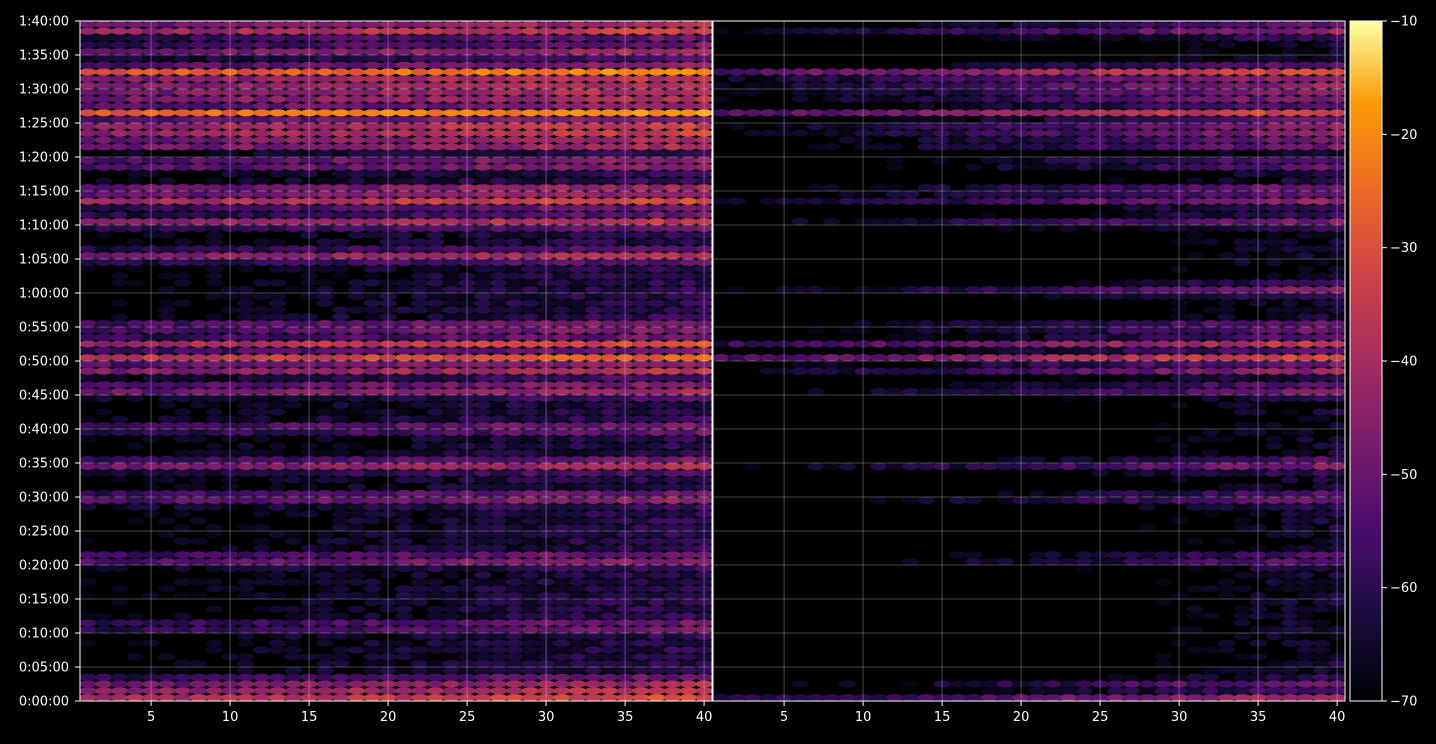  Describe the element at coordinates (1290, 670) in the screenshot. I see `right-cell-x37-r4` at that location.